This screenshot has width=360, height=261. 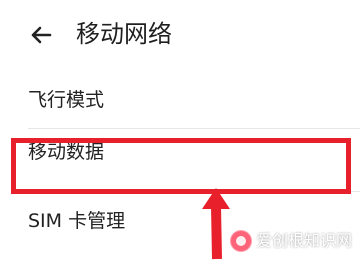 What do you see at coordinates (240, 241) in the screenshot?
I see `watermark-logo-icon` at bounding box center [240, 241].